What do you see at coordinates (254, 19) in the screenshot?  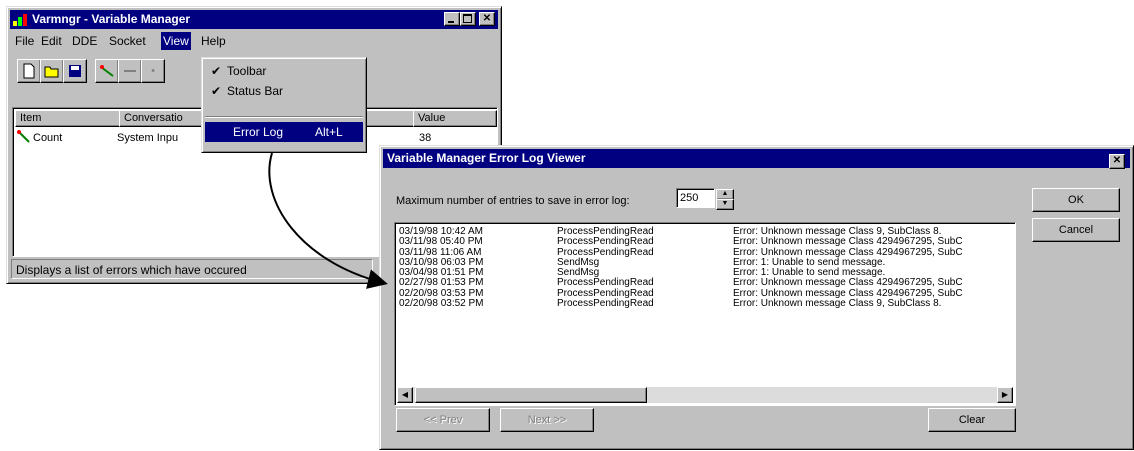 I see `main-titlebar: Varmngr - Variable Manager ✕` at bounding box center [254, 19].